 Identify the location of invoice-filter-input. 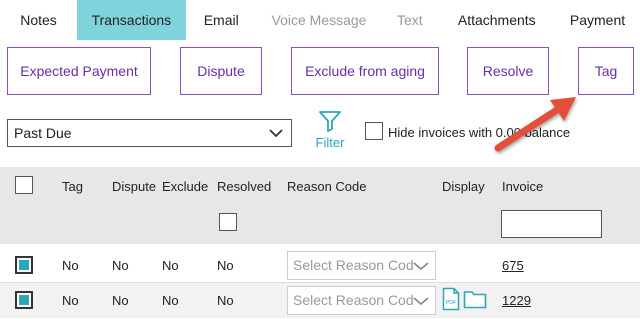
(551, 224).